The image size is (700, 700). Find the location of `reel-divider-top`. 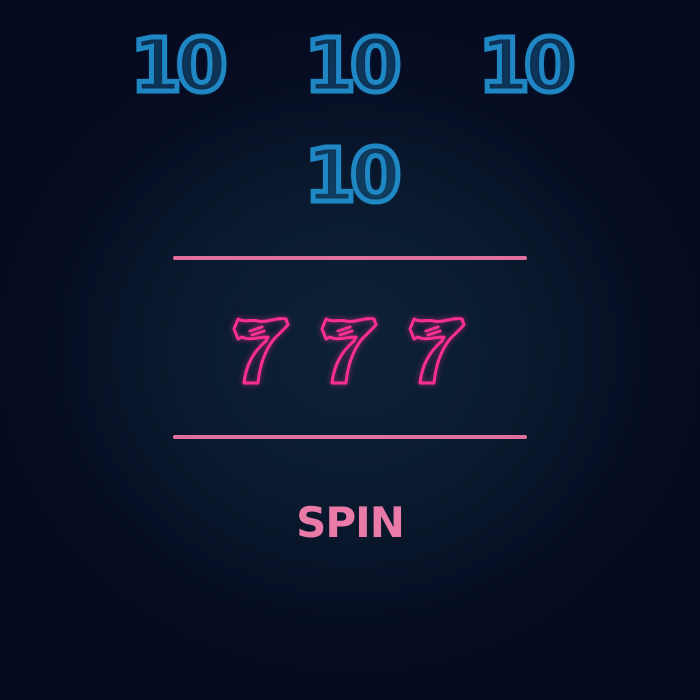

reel-divider-top is located at coordinates (350, 258).